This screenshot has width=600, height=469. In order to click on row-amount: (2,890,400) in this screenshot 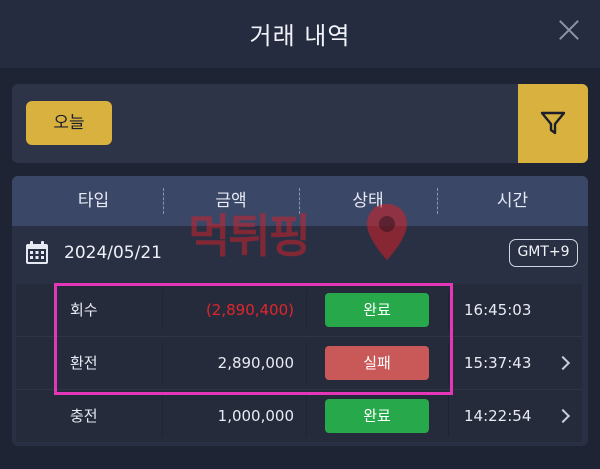, I will do `click(249, 310)`.